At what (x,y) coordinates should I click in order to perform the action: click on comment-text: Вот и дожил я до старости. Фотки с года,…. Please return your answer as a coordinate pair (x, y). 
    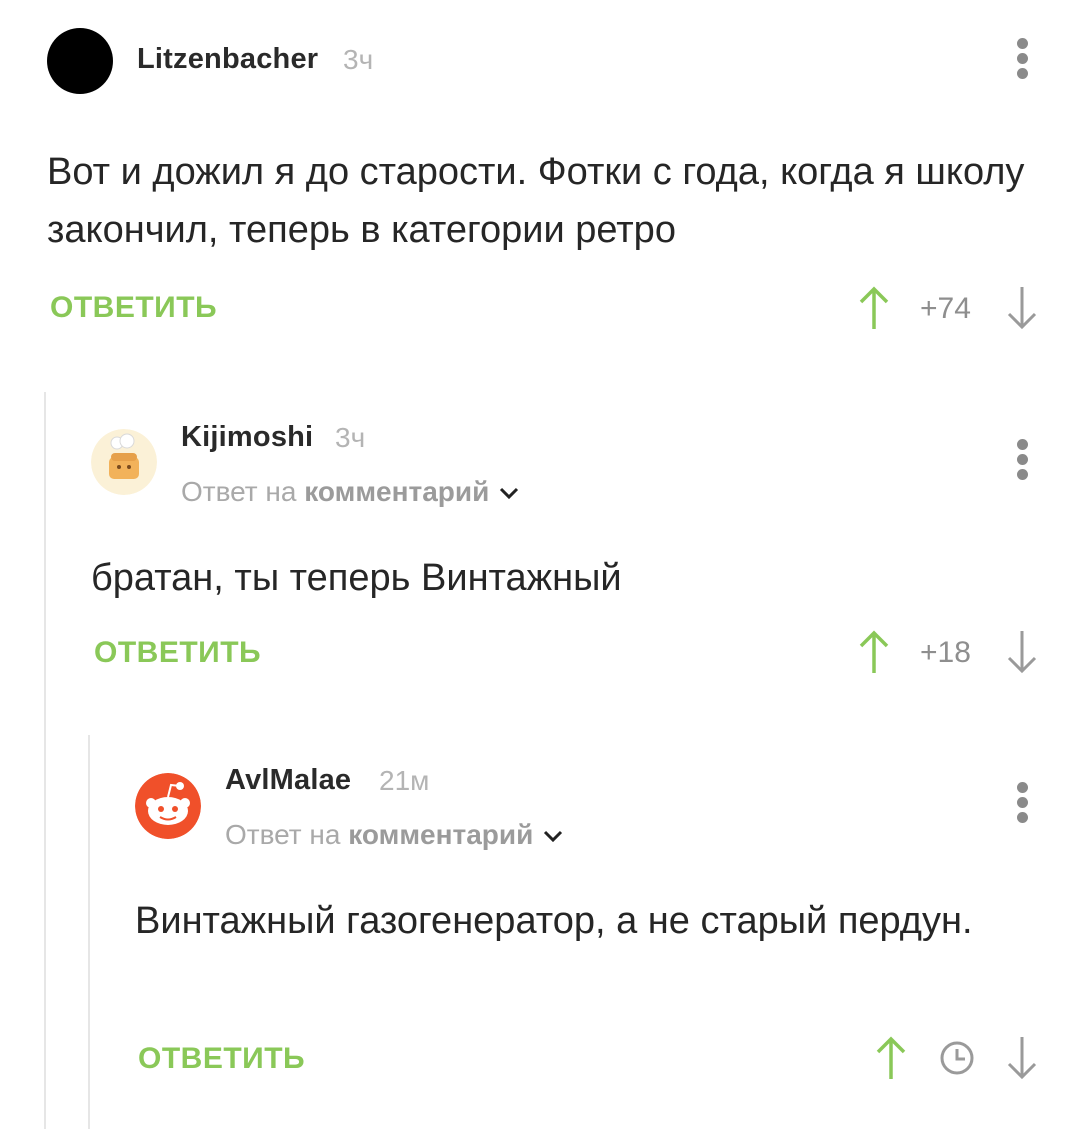
    Looking at the image, I should click on (536, 201).